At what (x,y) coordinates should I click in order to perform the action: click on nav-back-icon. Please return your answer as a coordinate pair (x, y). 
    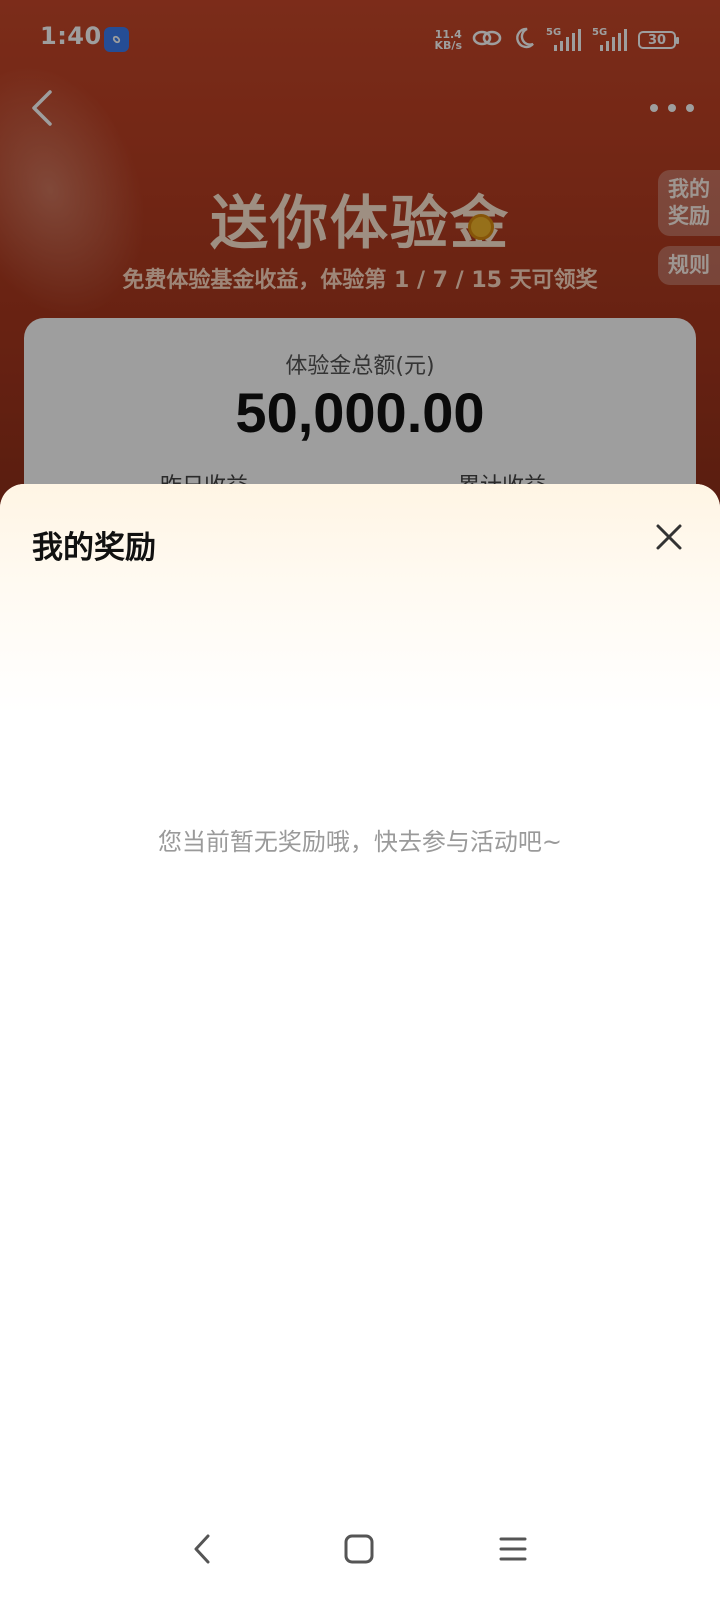
    Looking at the image, I should click on (202, 1549).